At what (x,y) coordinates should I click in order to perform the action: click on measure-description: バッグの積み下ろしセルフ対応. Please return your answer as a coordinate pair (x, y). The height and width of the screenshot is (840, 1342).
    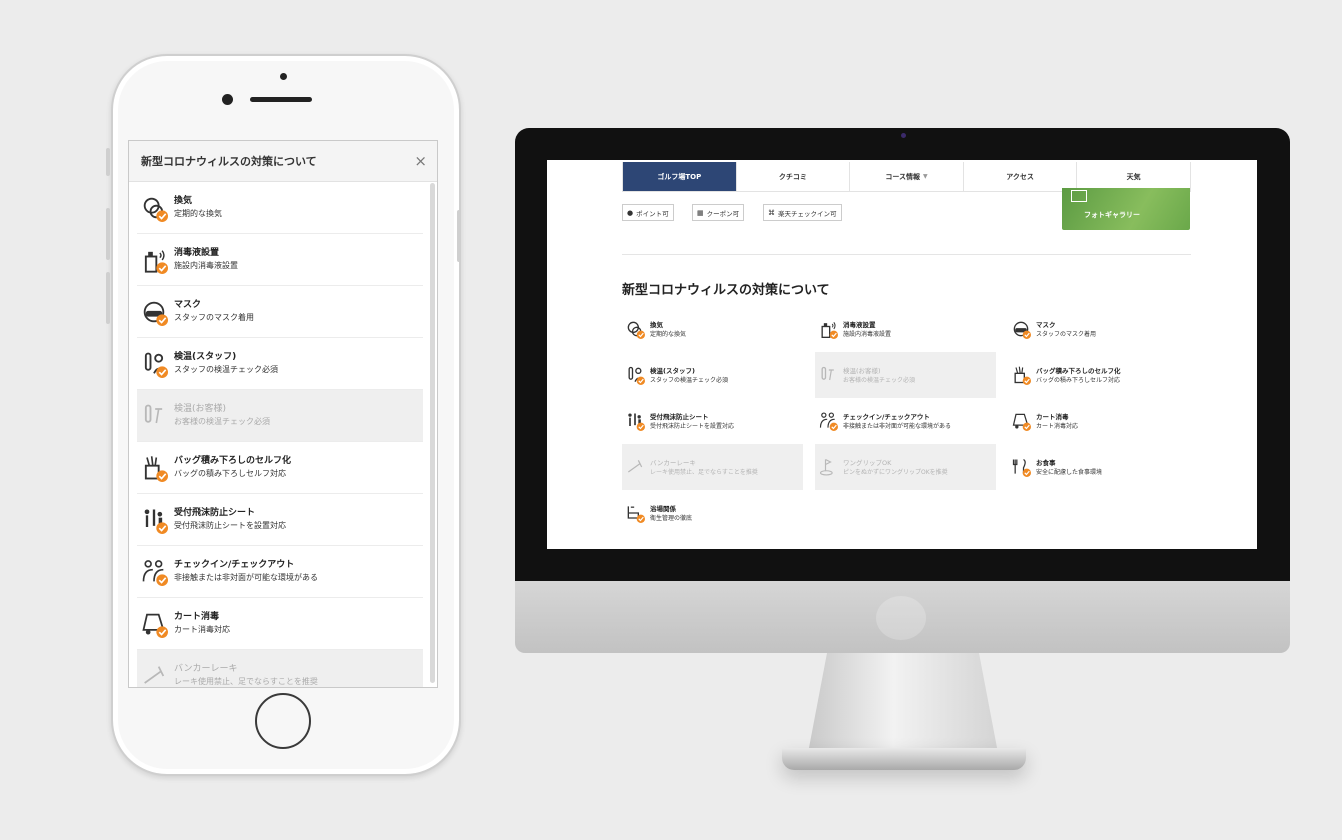
    Looking at the image, I should click on (230, 473).